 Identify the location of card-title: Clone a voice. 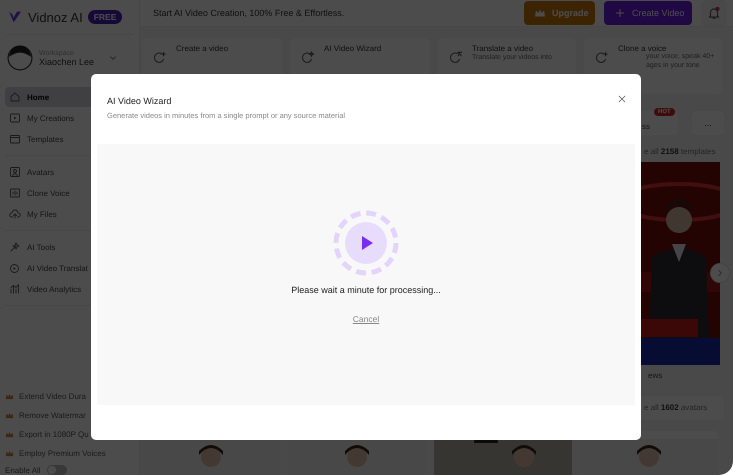
(642, 48).